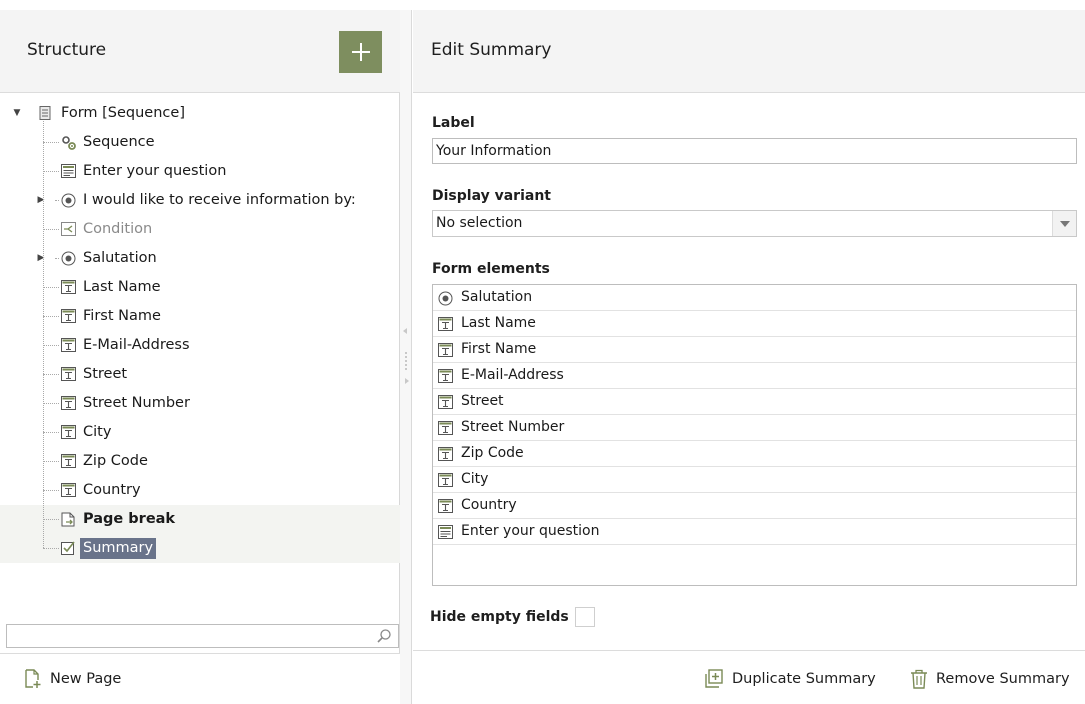 The image size is (1085, 704). What do you see at coordinates (120, 258) in the screenshot?
I see `tree-item-label: Salutation` at bounding box center [120, 258].